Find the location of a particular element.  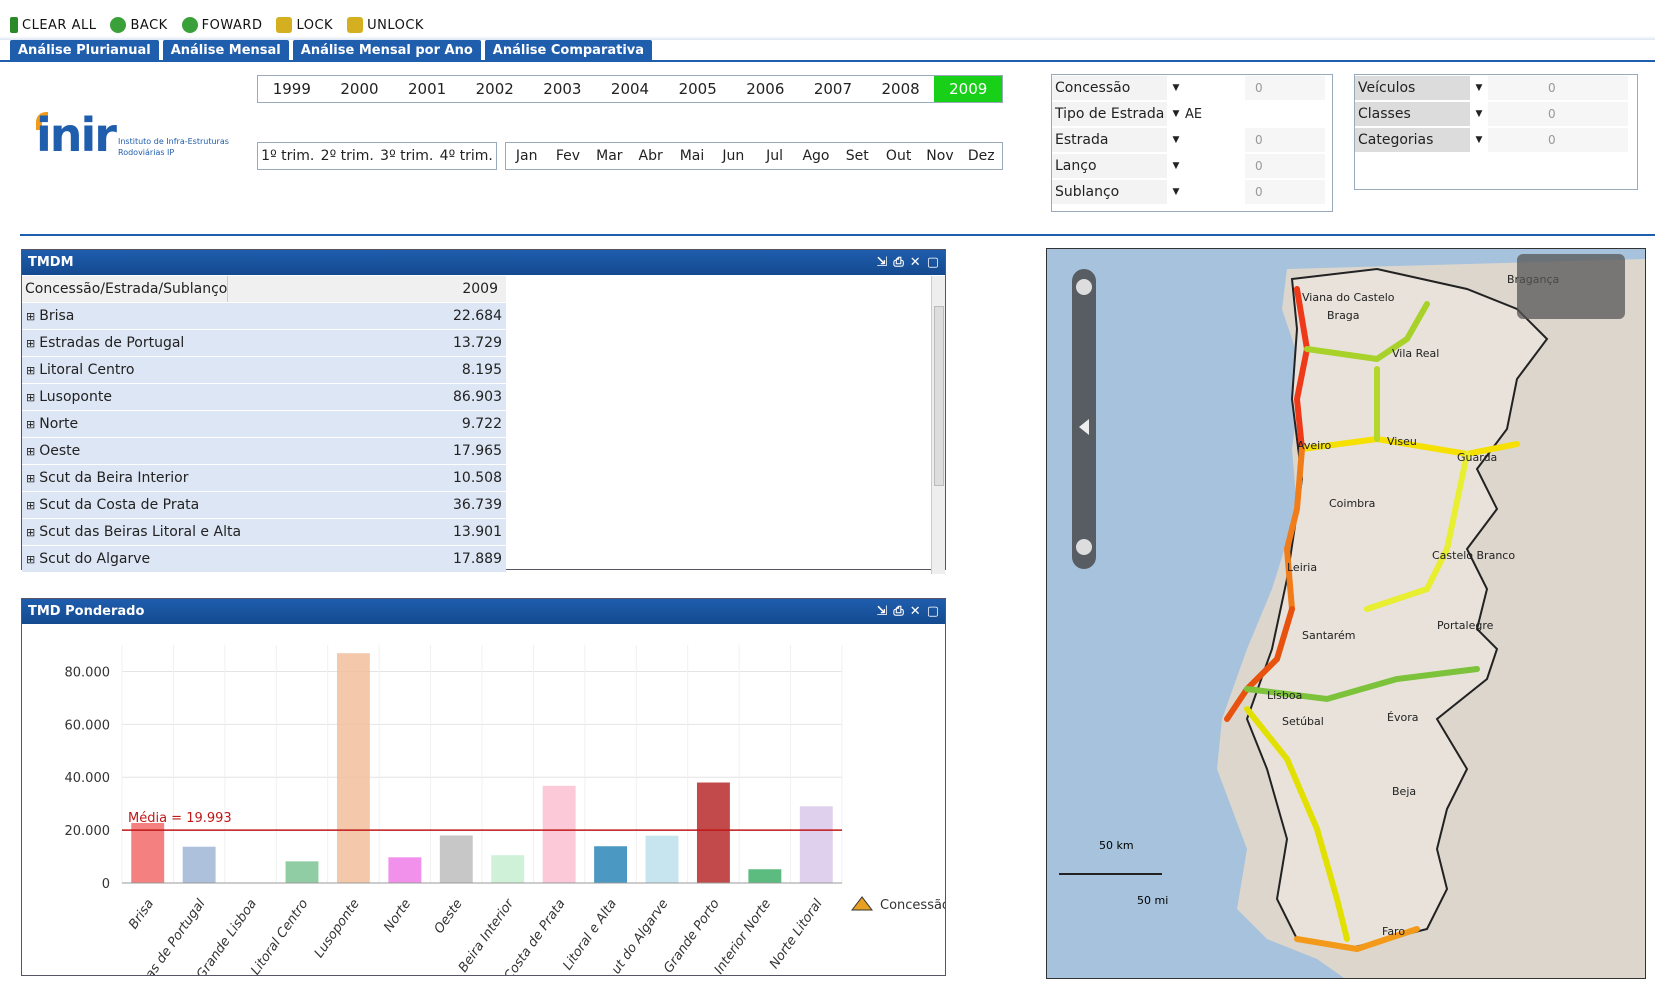

back-button: BACK is located at coordinates (138, 25).